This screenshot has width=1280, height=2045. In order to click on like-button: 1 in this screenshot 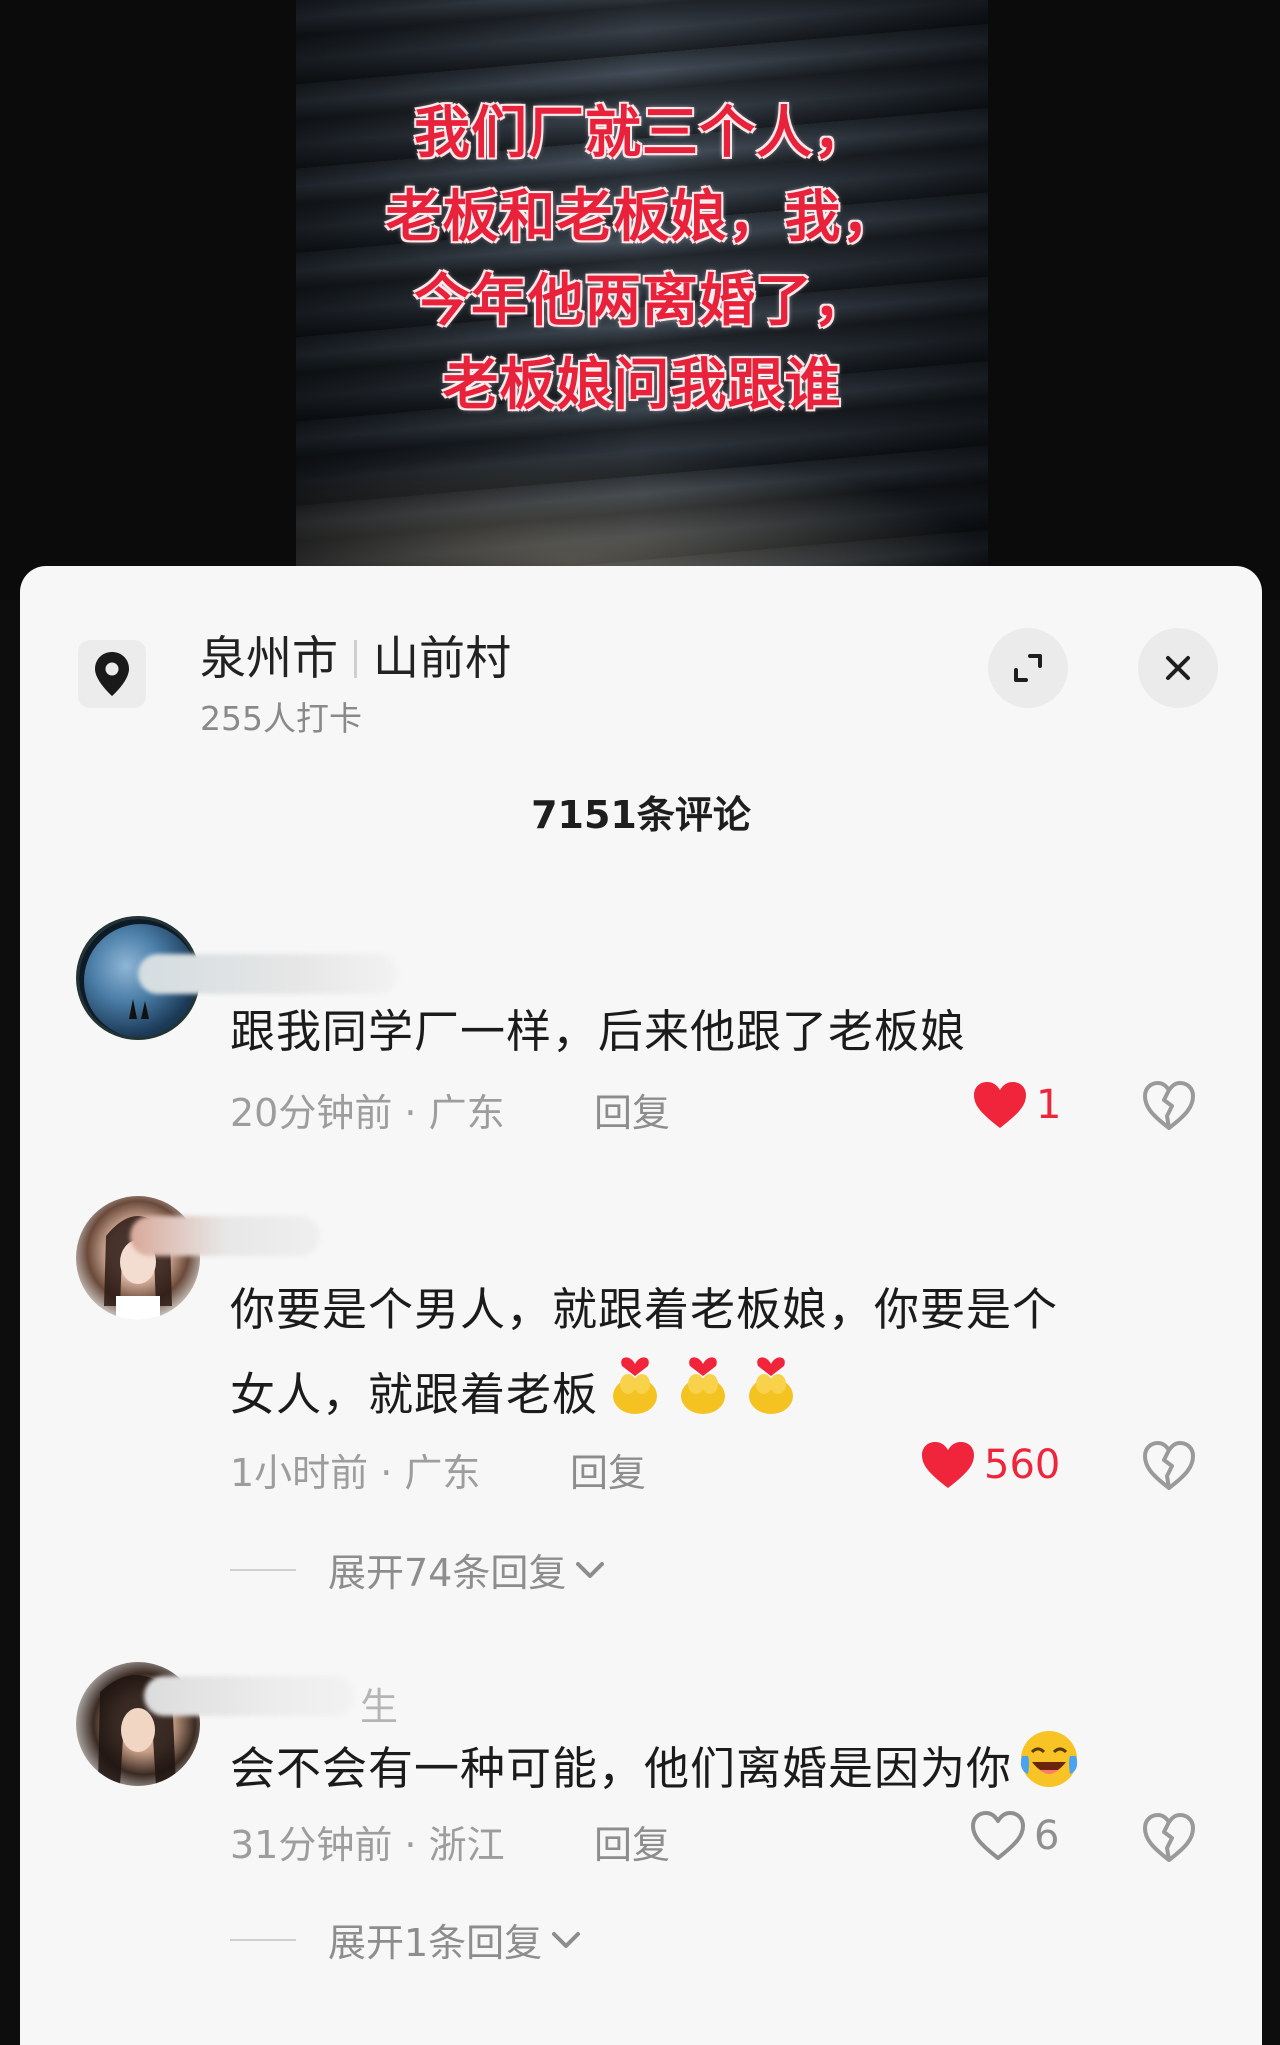, I will do `click(1016, 1105)`.